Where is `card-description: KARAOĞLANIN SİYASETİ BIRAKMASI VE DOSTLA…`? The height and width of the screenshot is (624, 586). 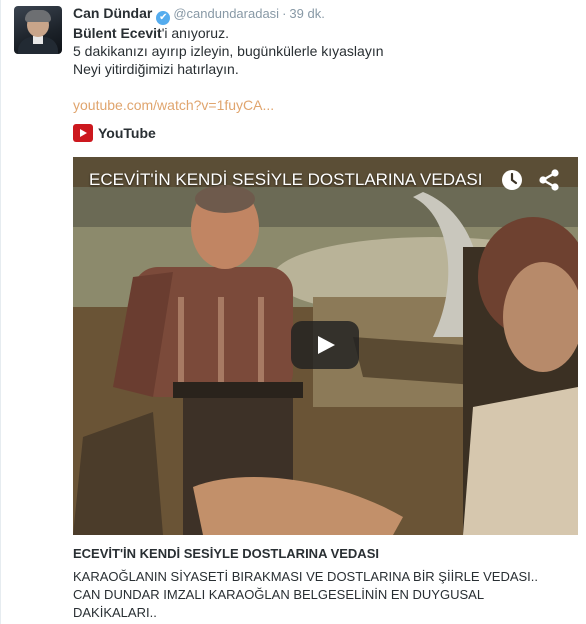 card-description: KARAOĞLANIN SİYASETİ BIRAKMASI VE DOSTLA… is located at coordinates (325, 595).